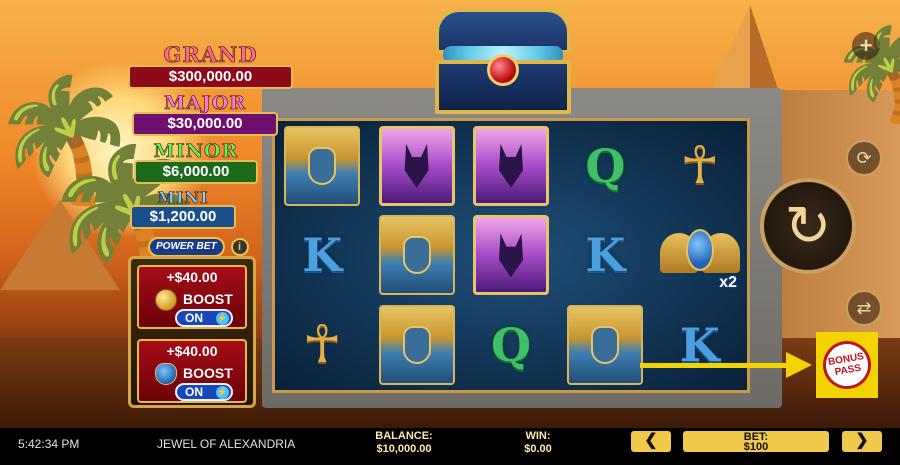 The width and height of the screenshot is (900, 465). What do you see at coordinates (404, 436) in the screenshot?
I see `balance-label: BALANCE:` at bounding box center [404, 436].